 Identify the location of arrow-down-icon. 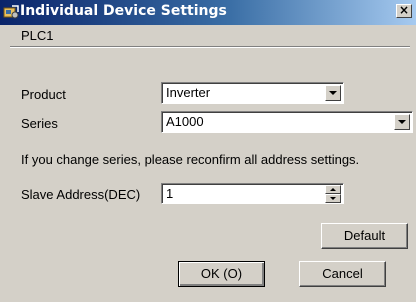
(333, 198).